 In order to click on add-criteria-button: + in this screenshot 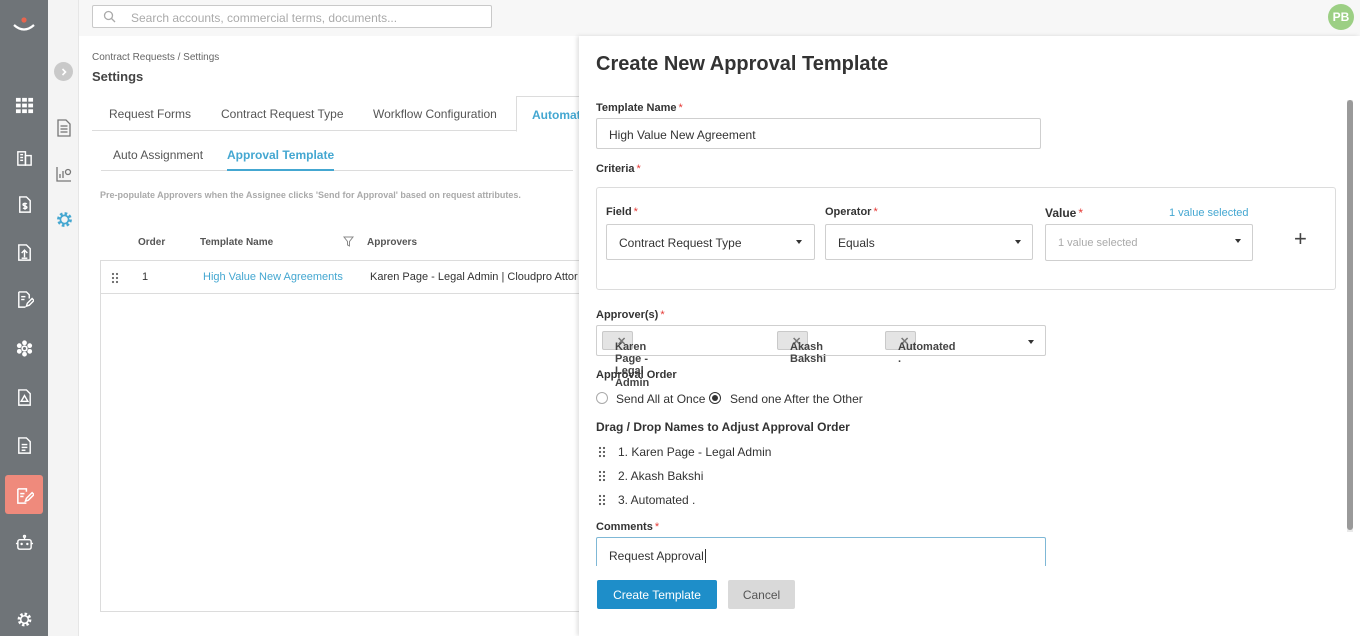, I will do `click(1300, 239)`.